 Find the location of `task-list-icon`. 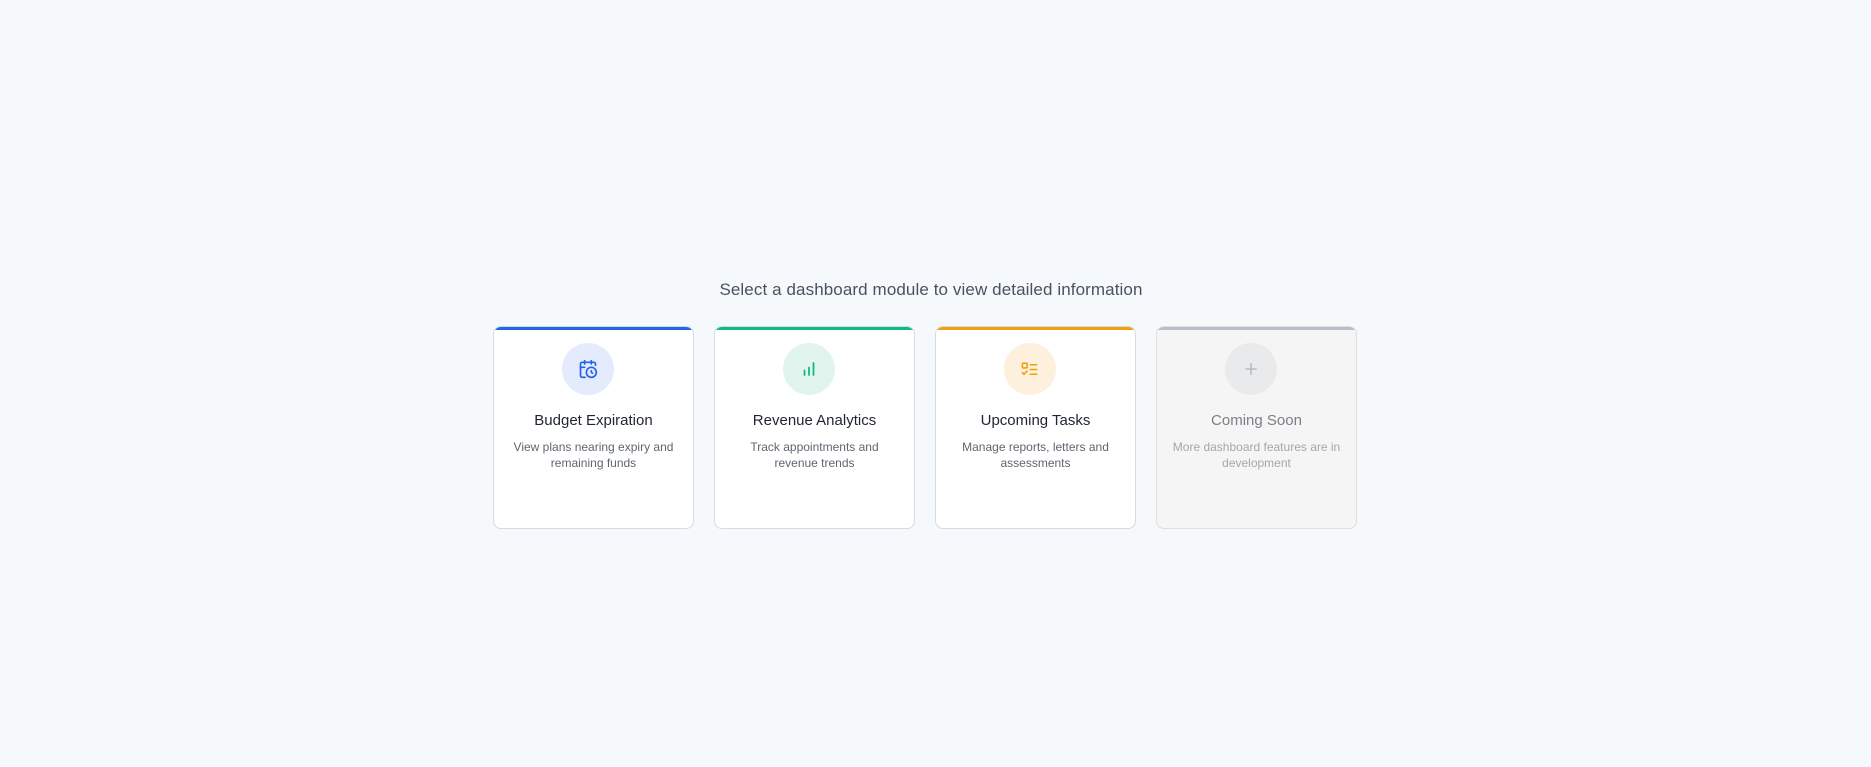

task-list-icon is located at coordinates (1029, 368).